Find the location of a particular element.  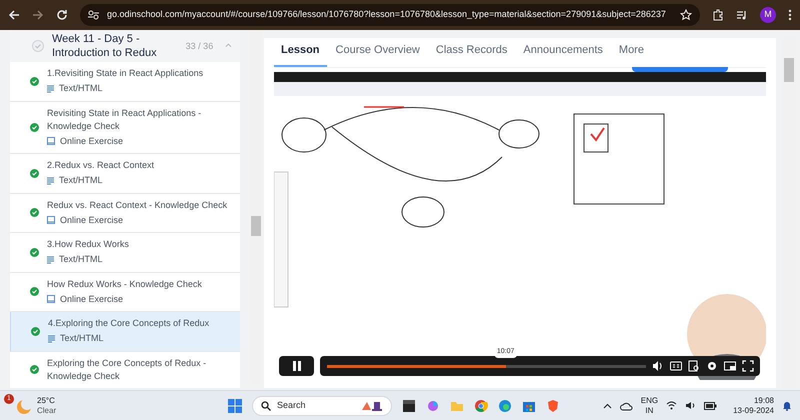

profile-avatar: M is located at coordinates (768, 15).